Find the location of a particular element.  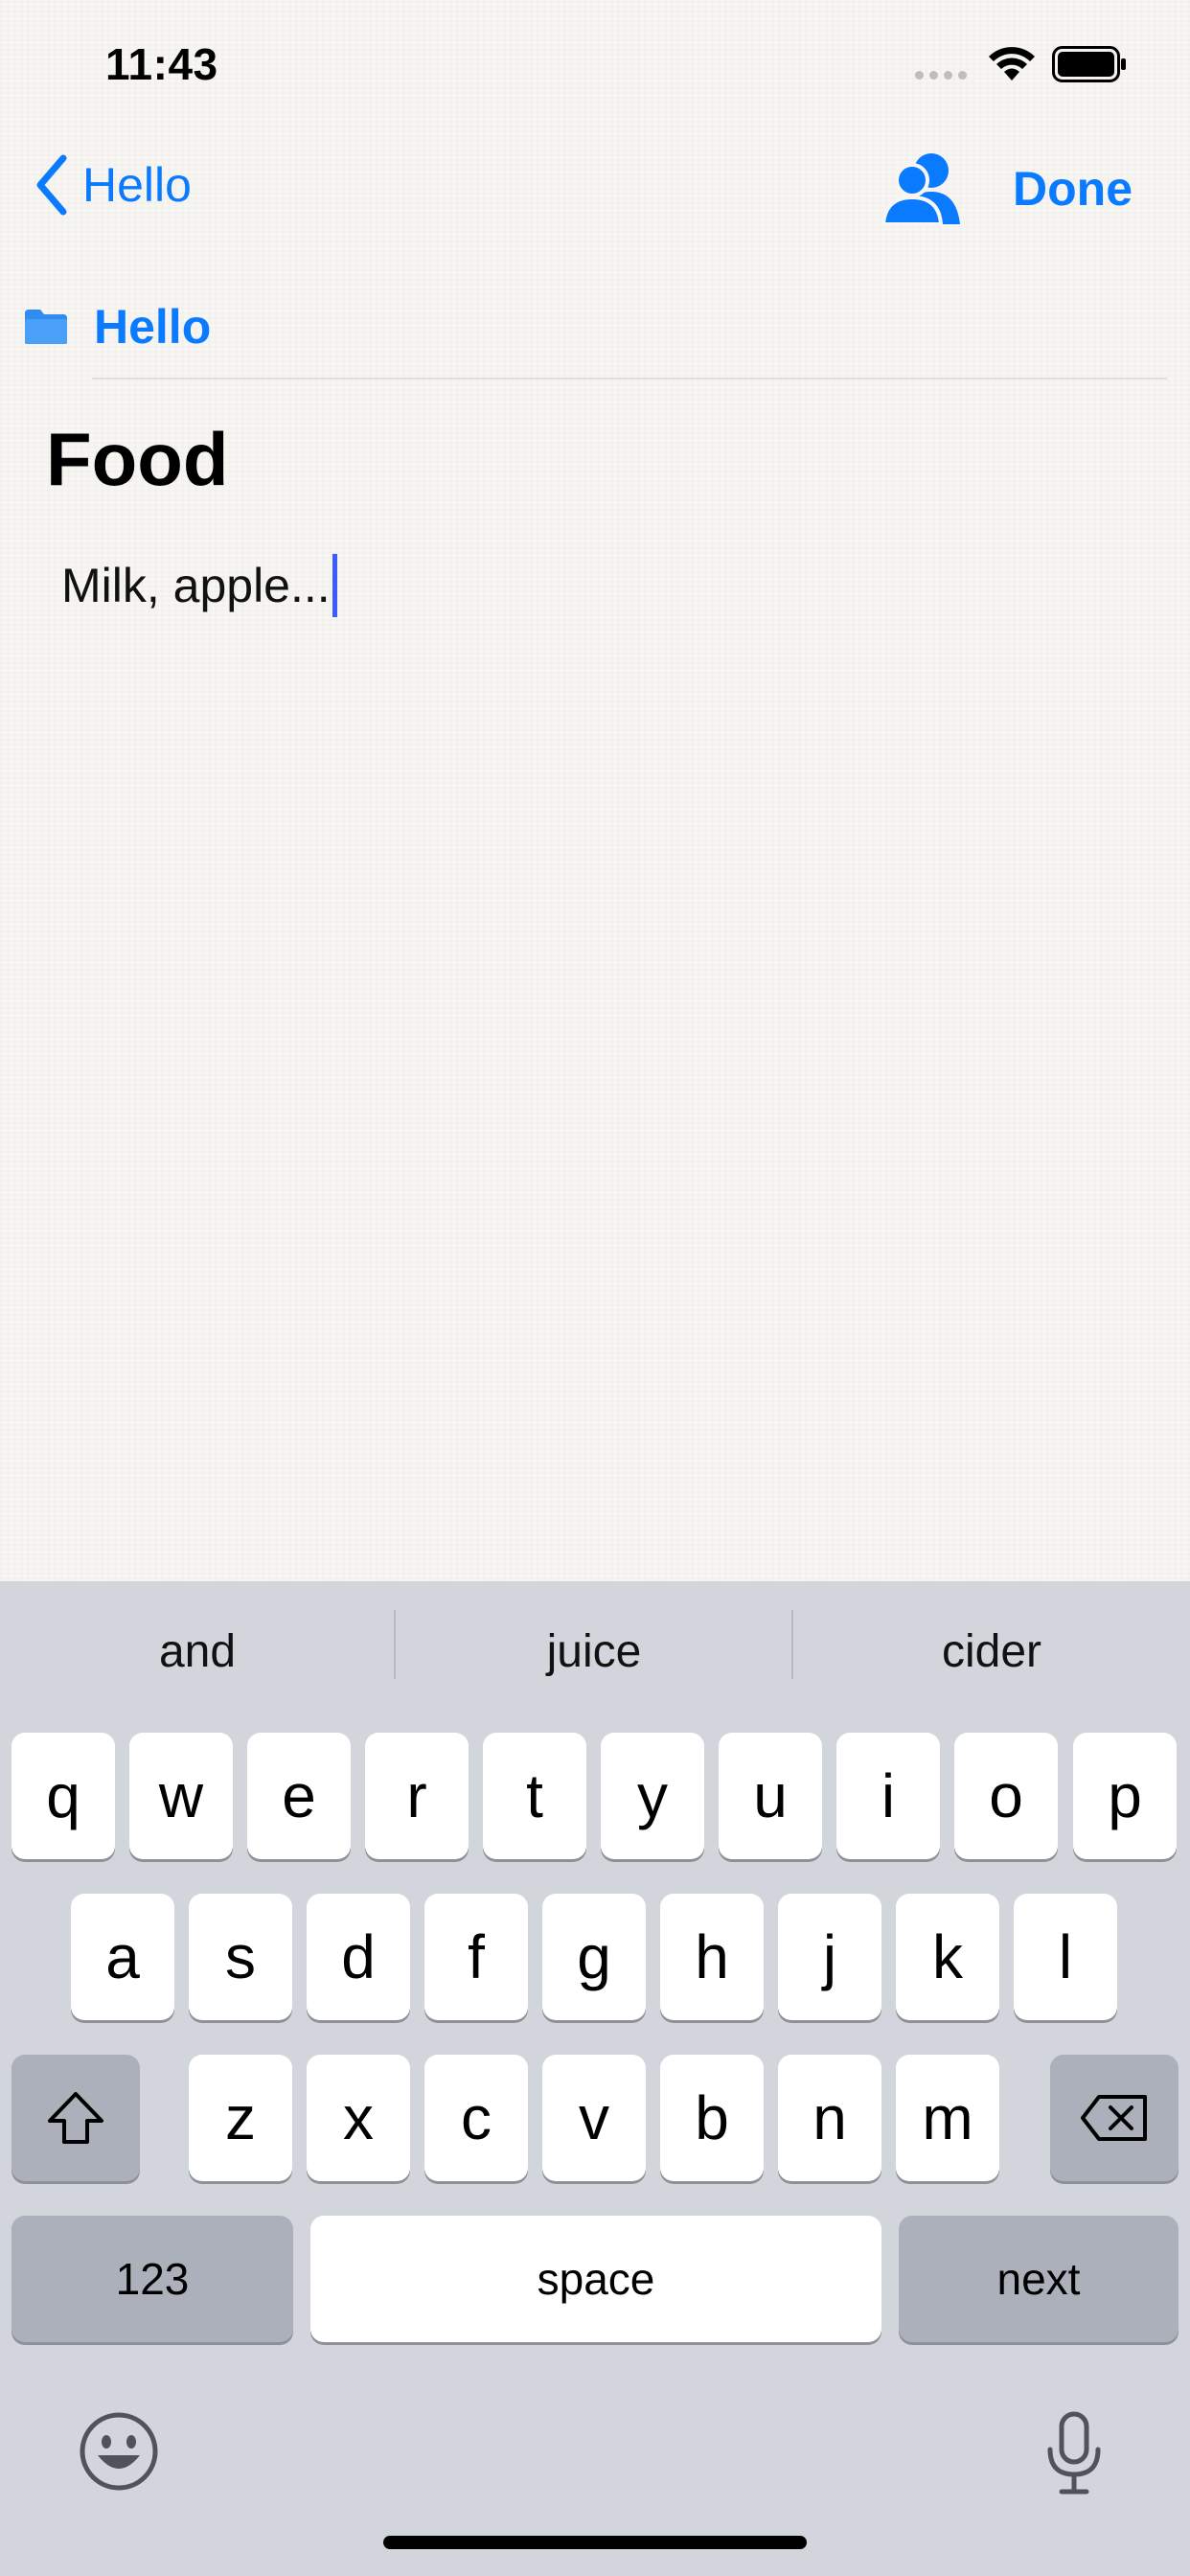

delete-icon is located at coordinates (1114, 2118).